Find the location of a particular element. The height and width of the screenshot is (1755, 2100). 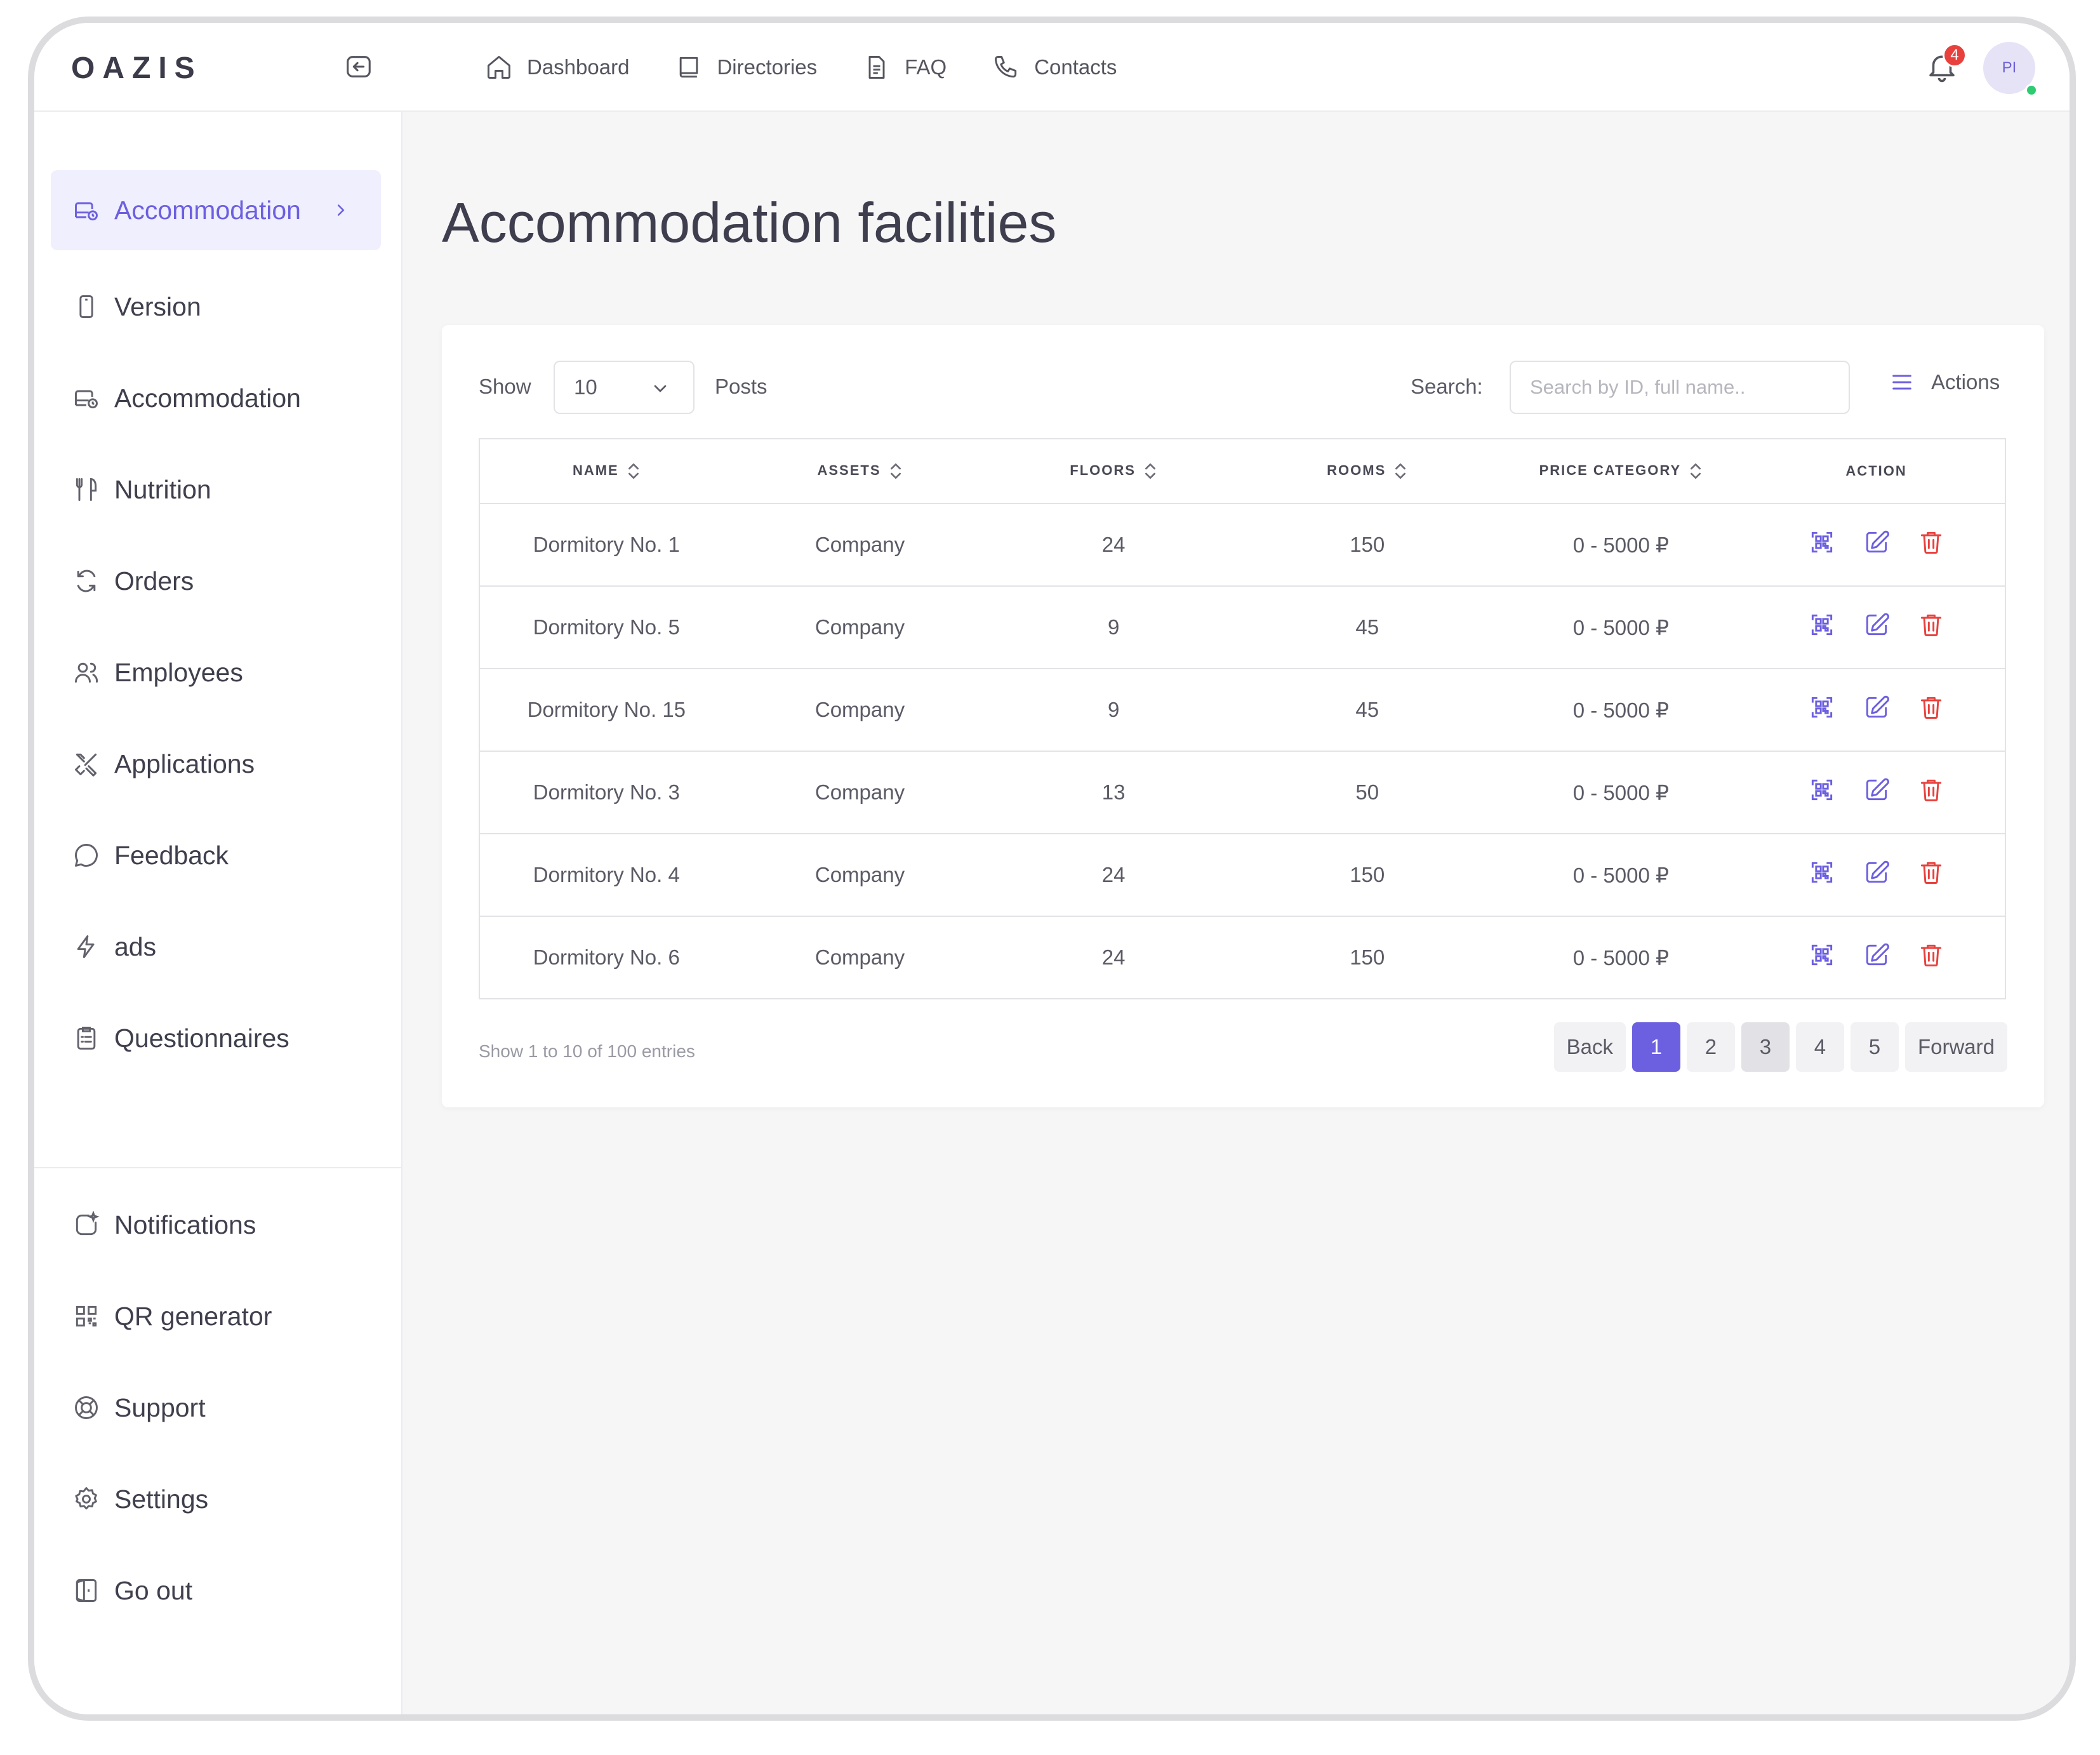

column-label: PRICE CATEGORY is located at coordinates (1611, 470).